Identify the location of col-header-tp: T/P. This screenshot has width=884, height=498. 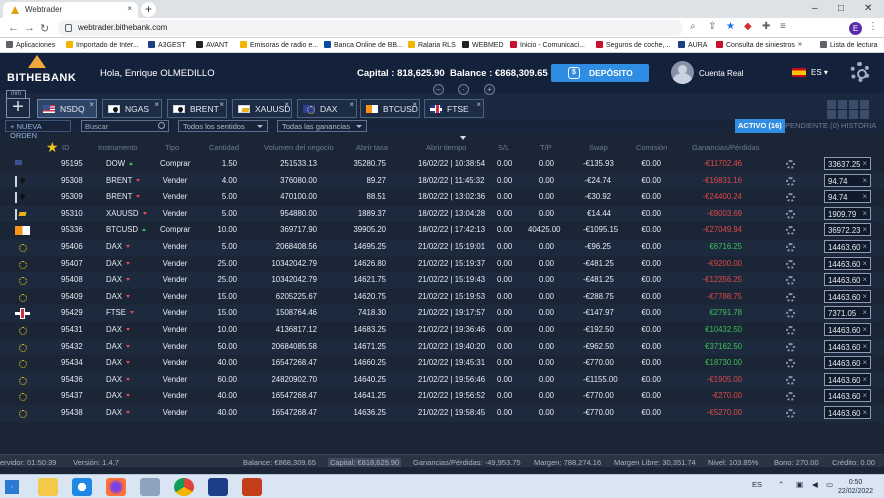
(546, 147).